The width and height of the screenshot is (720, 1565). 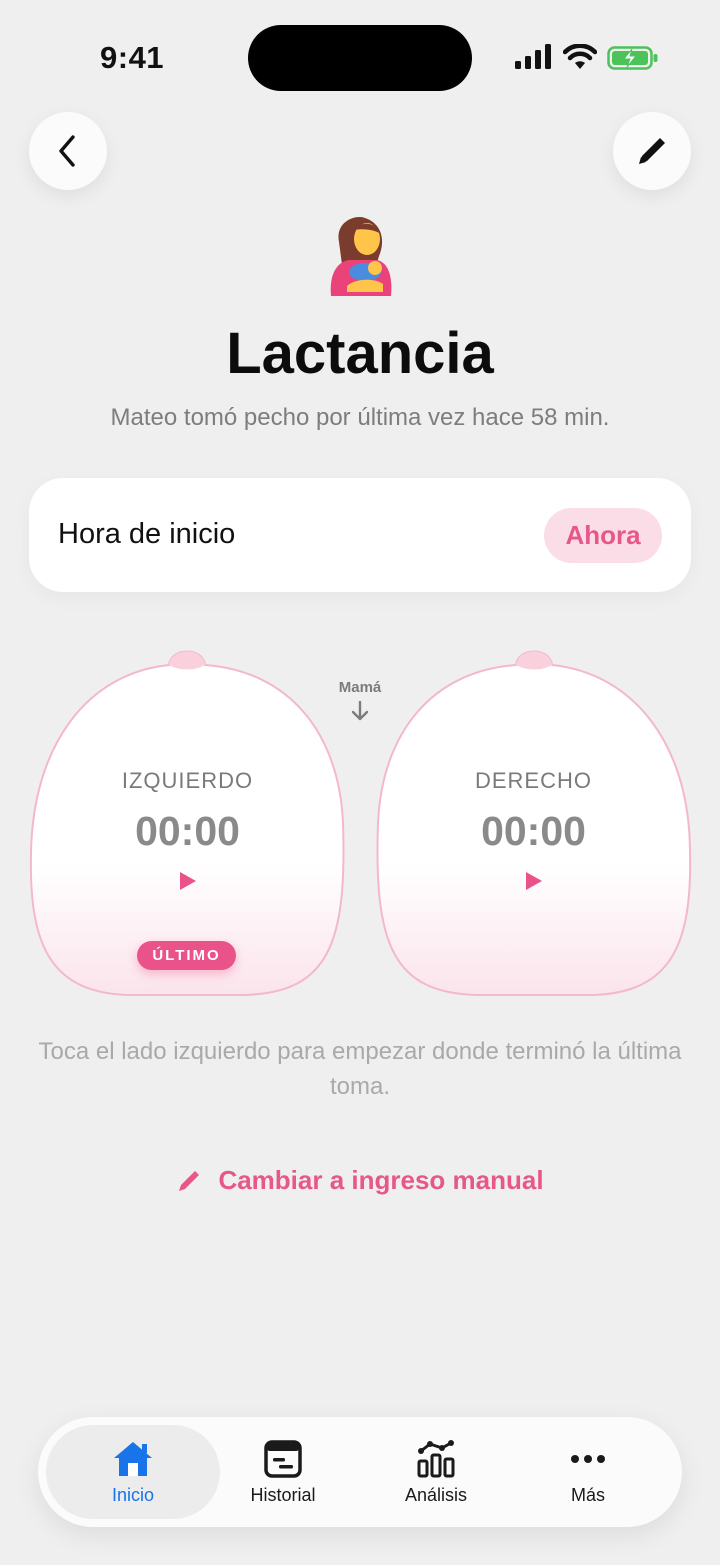 What do you see at coordinates (360, 710) in the screenshot?
I see `arrow-down-icon` at bounding box center [360, 710].